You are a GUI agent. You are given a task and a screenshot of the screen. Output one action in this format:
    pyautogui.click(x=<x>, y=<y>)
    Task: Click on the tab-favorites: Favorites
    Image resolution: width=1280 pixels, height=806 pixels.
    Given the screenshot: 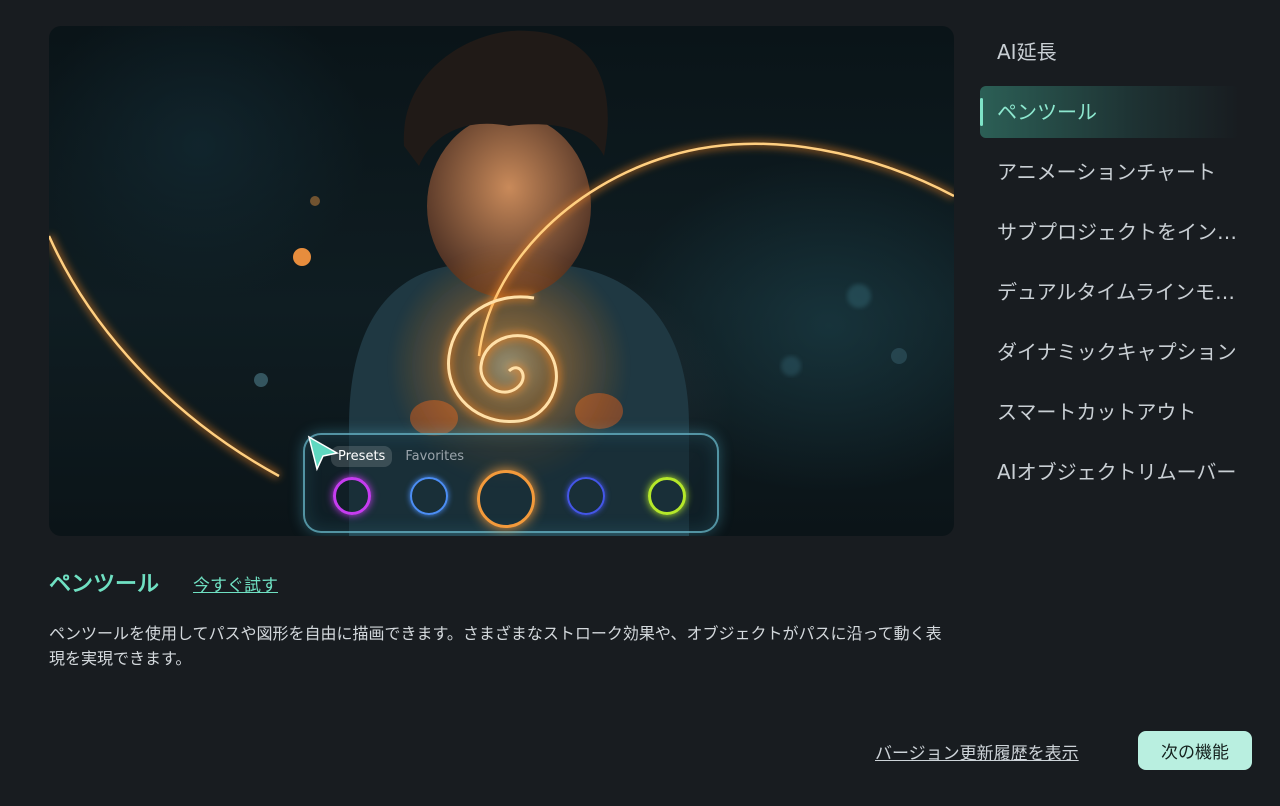 What is the action you would take?
    pyautogui.click(x=434, y=456)
    